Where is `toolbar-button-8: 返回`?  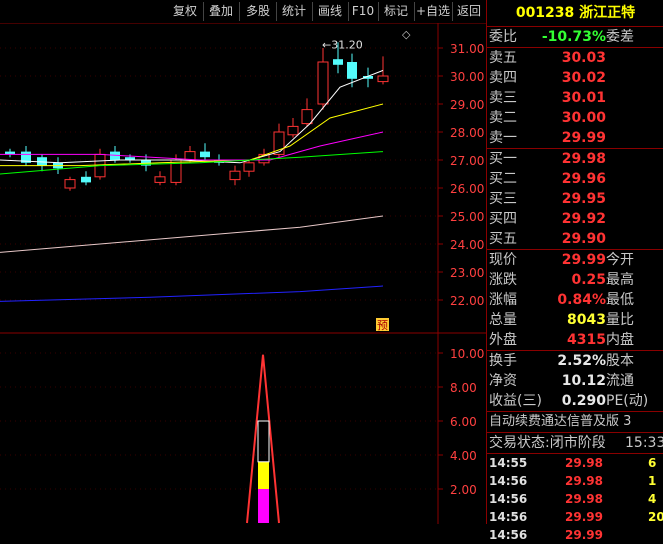
toolbar-button-8: 返回 is located at coordinates (469, 11).